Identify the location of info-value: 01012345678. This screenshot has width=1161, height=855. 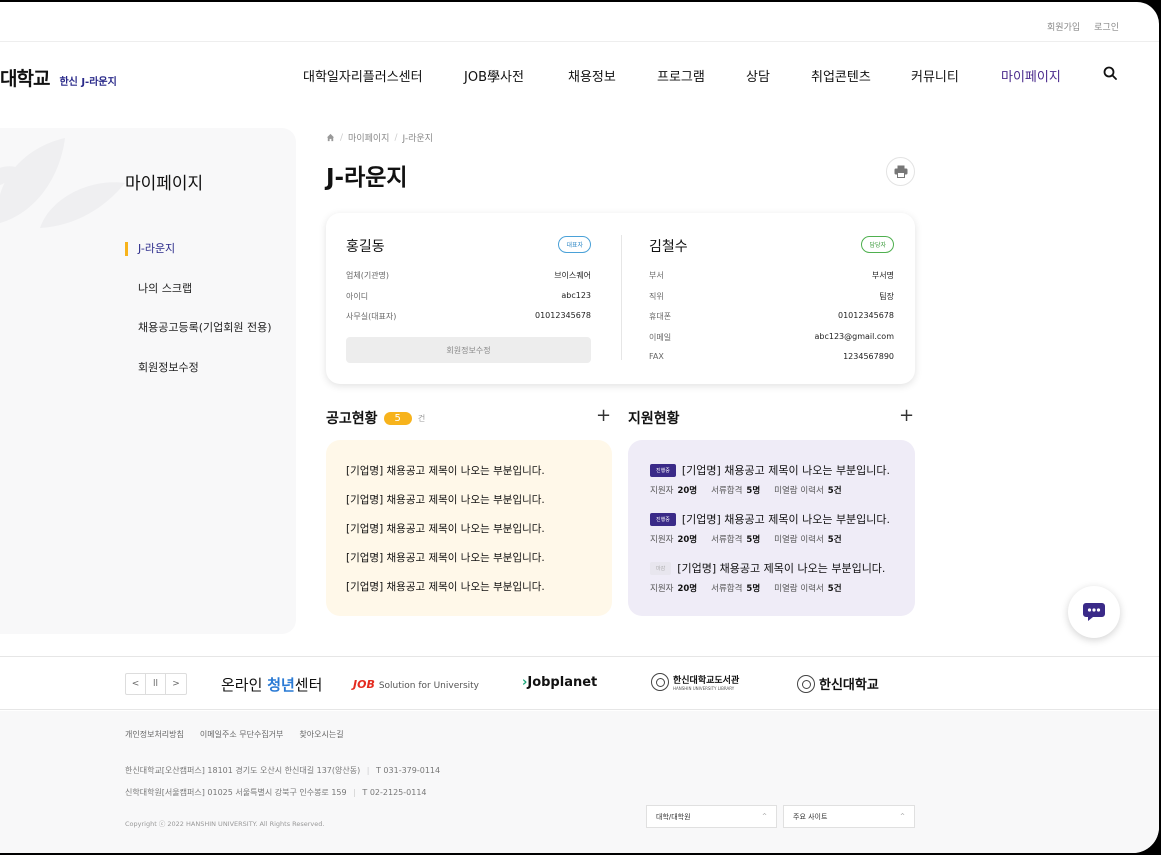
(866, 315).